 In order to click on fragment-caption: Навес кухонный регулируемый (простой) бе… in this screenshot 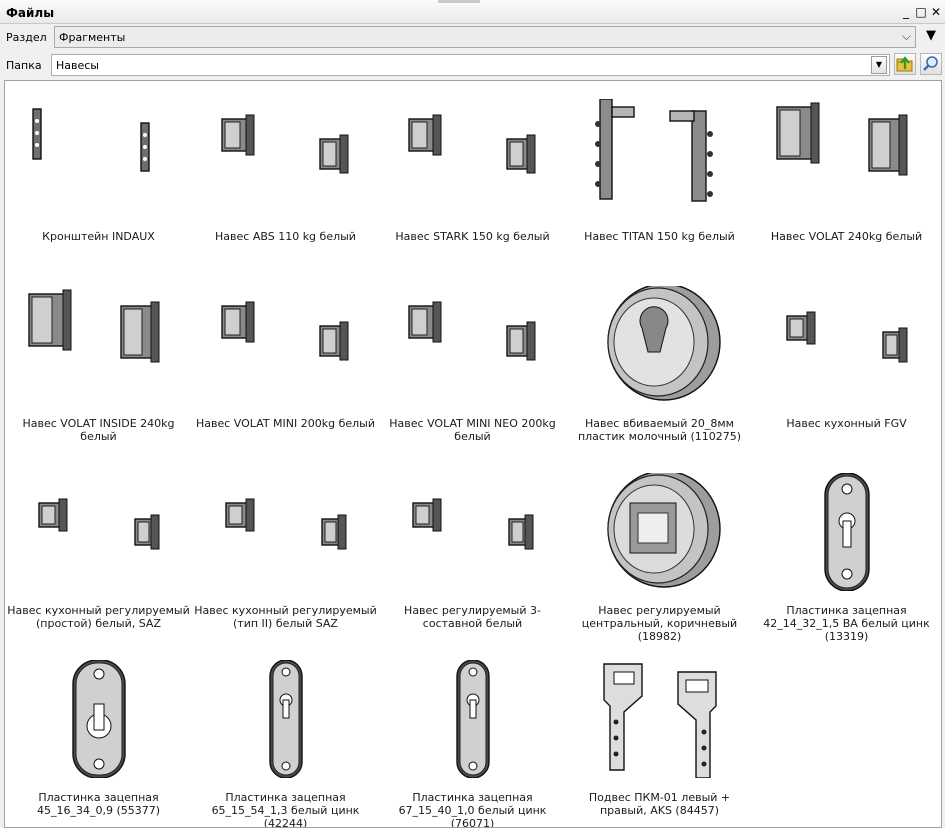, I will do `click(98, 617)`.